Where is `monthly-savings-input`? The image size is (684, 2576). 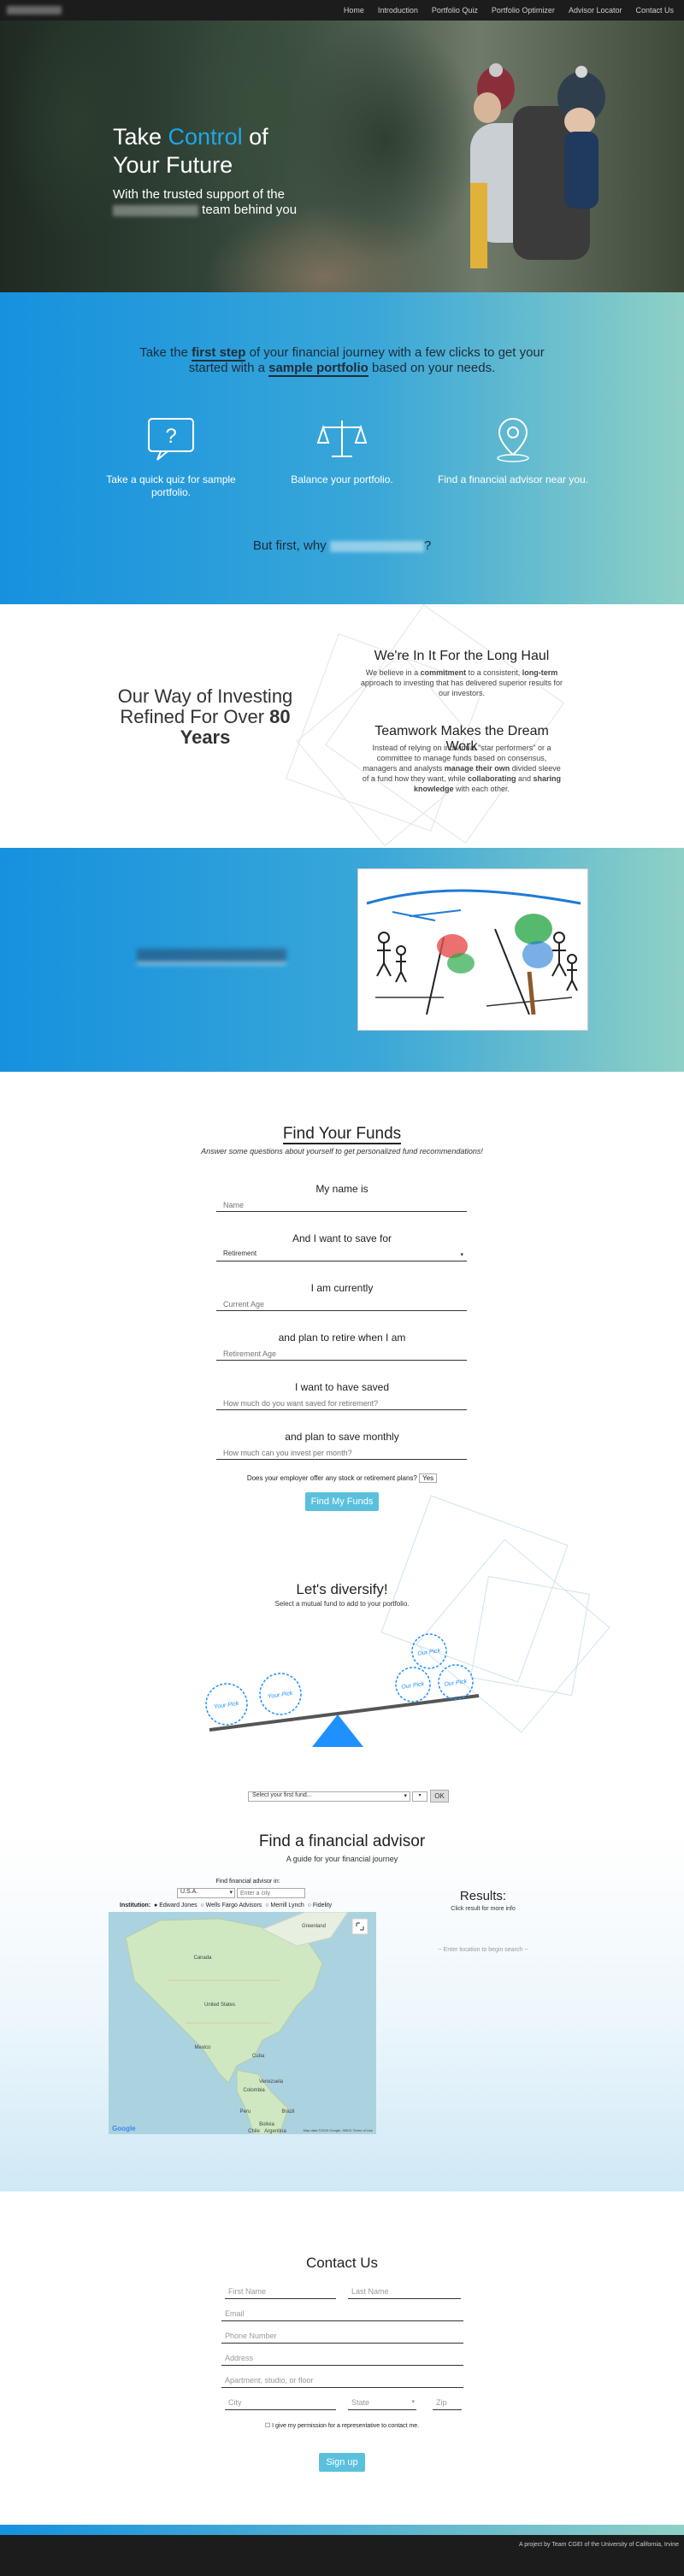
monthly-savings-input is located at coordinates (341, 1453).